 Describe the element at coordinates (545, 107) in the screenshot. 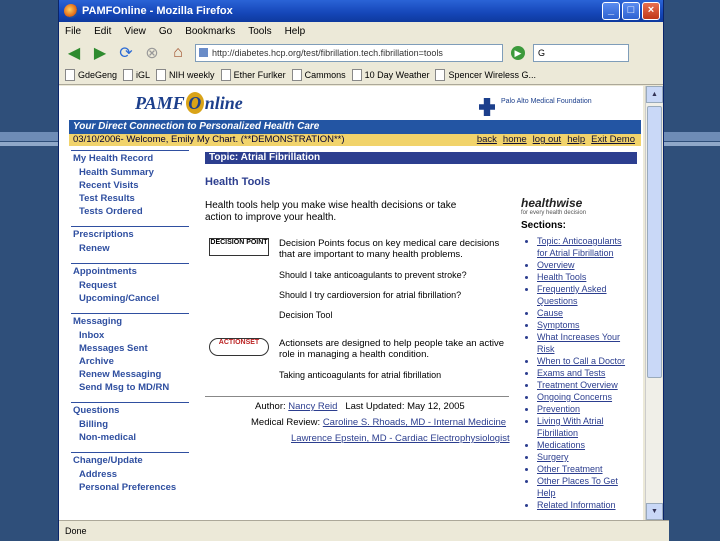

I see `foundation-logo: Palo Alto Medical Foundation` at that location.